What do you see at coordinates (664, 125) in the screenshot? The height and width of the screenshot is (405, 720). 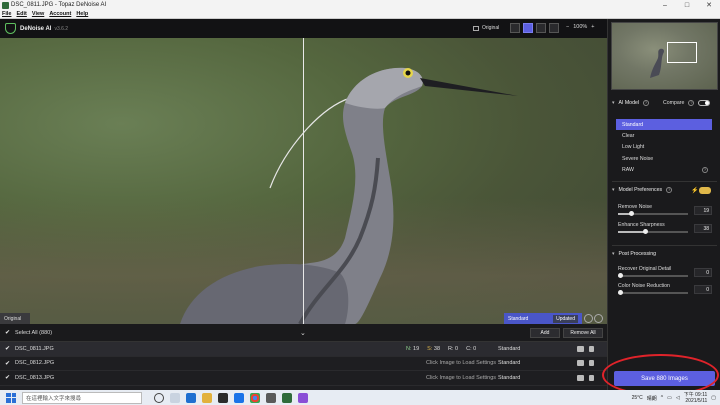 I see `model-option-standard: Standard` at bounding box center [664, 125].